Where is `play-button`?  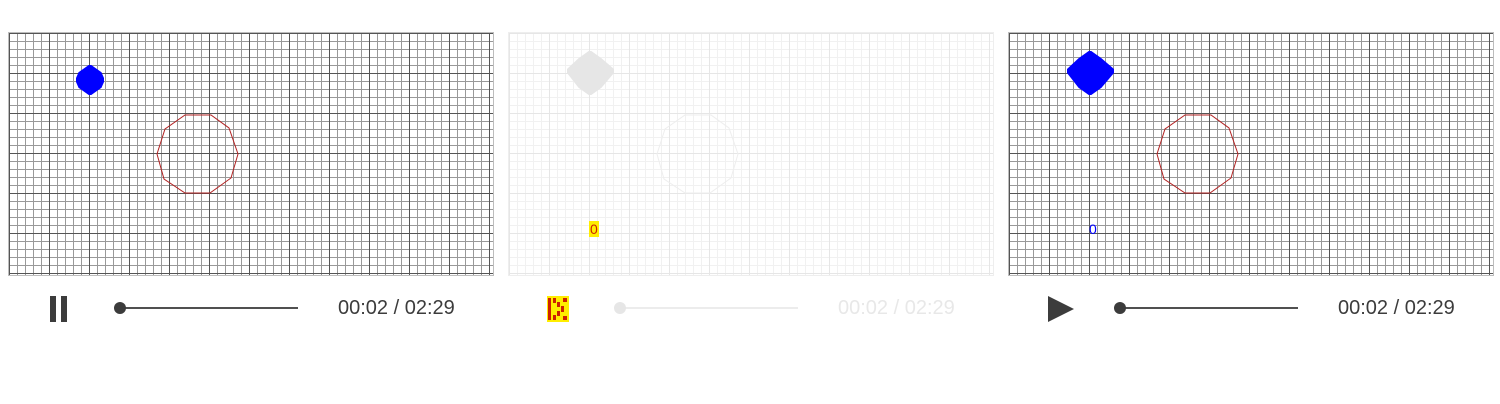
play-button is located at coordinates (1060, 308).